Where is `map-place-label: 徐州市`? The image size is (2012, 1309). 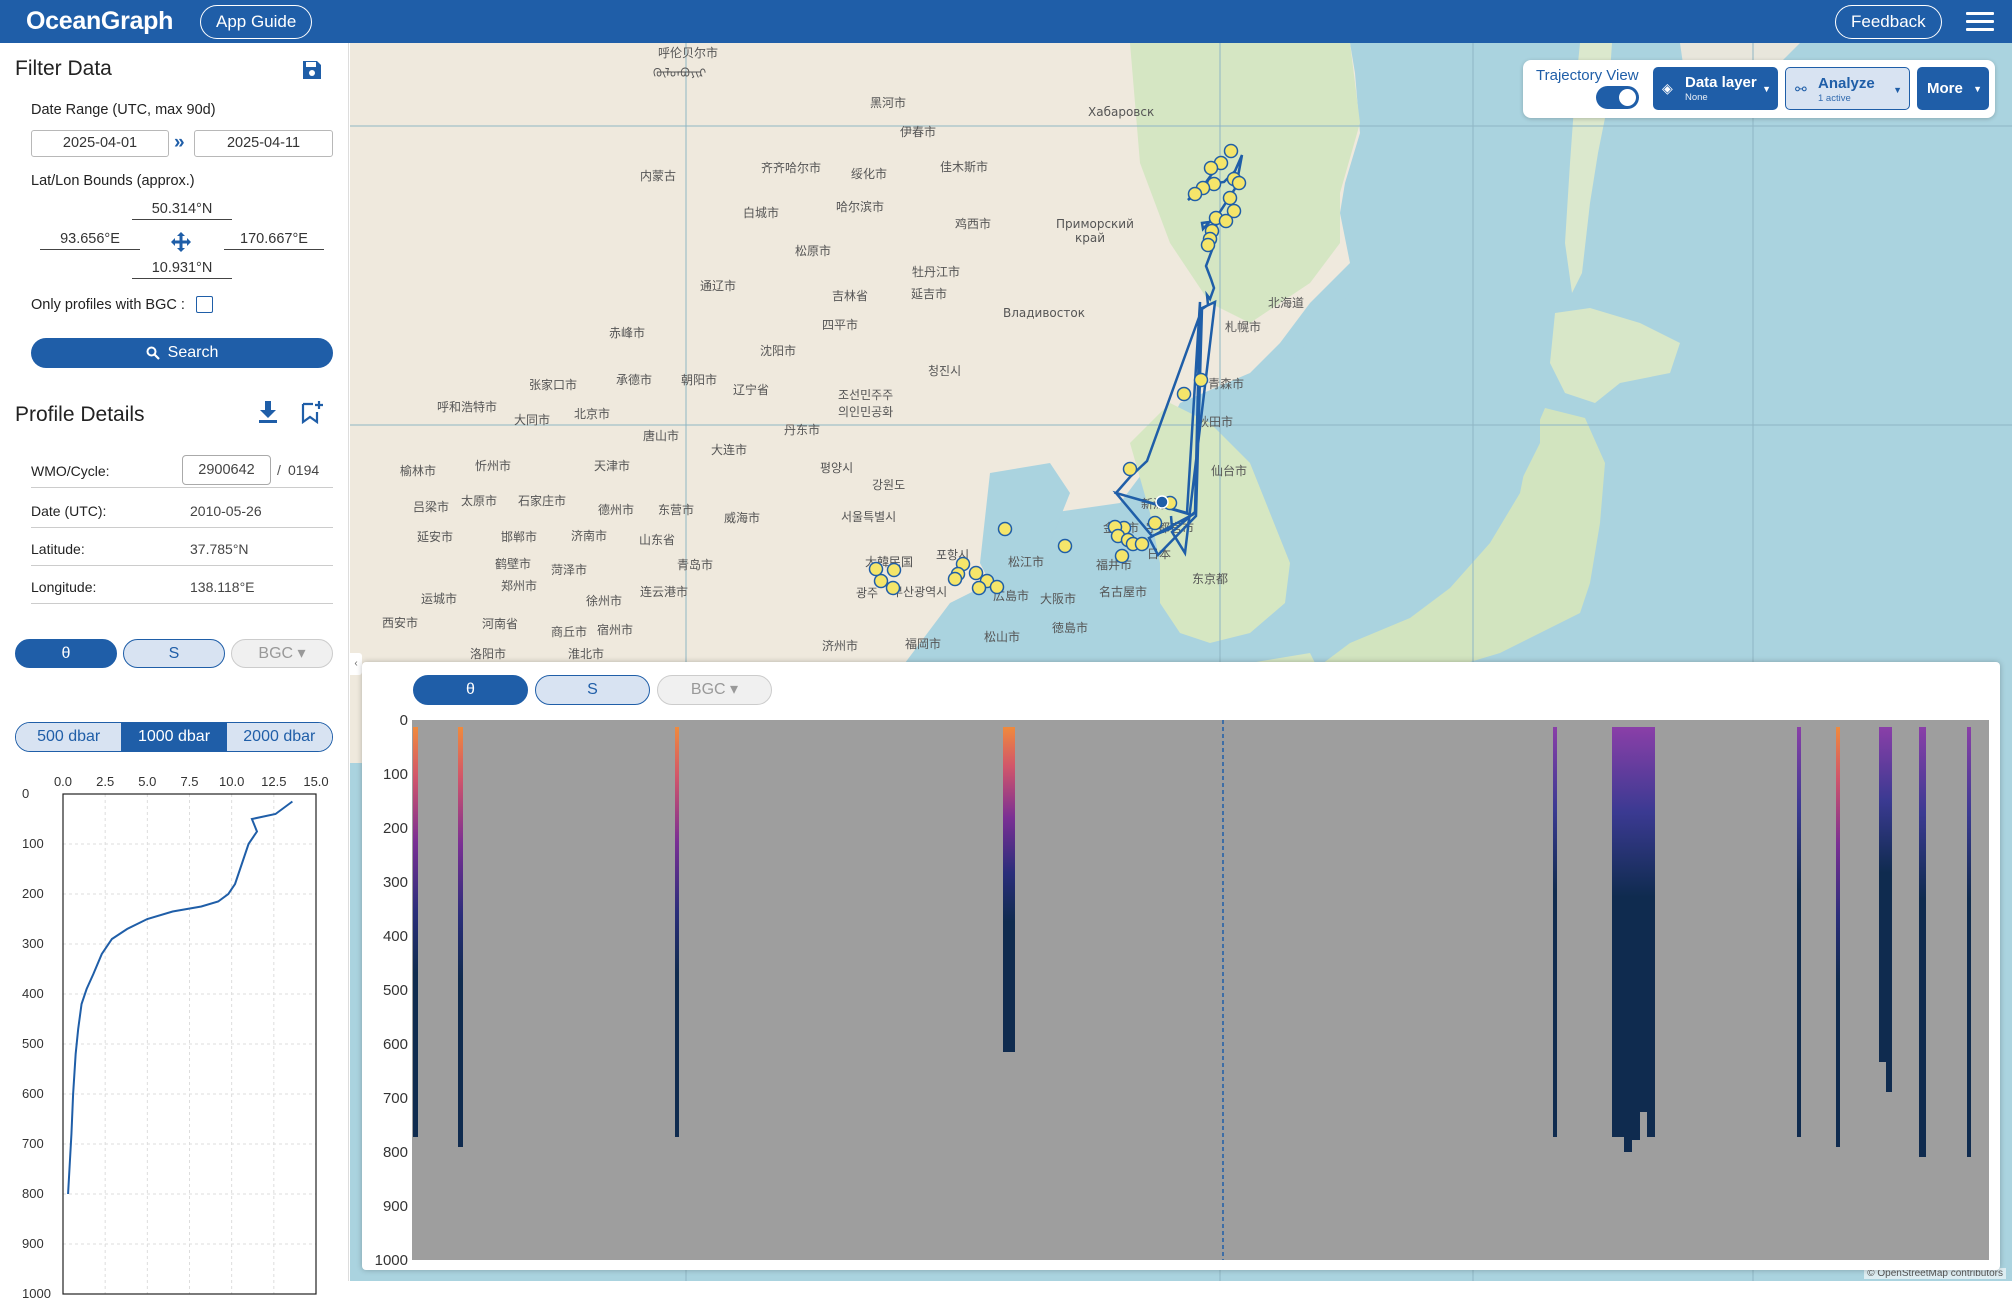
map-place-label: 徐州市 is located at coordinates (604, 600).